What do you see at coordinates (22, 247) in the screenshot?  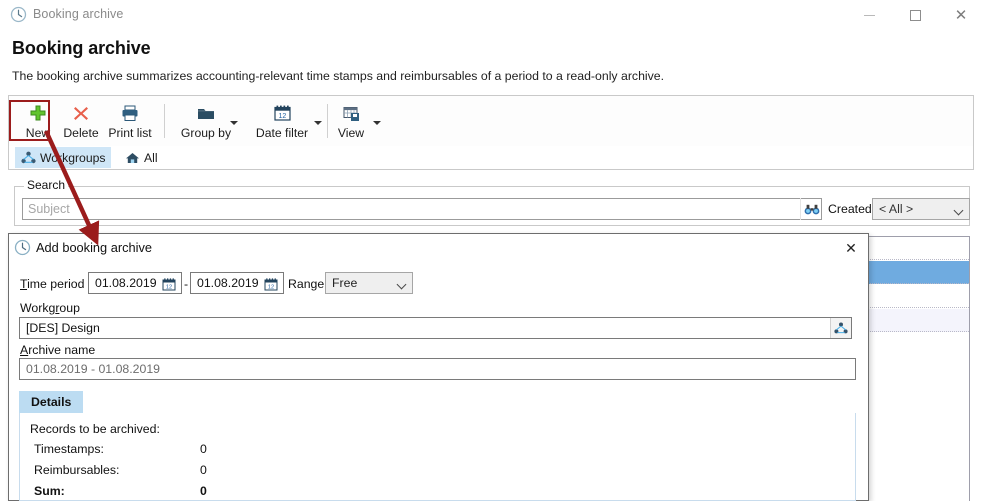 I see `dialog-clock-icon` at bounding box center [22, 247].